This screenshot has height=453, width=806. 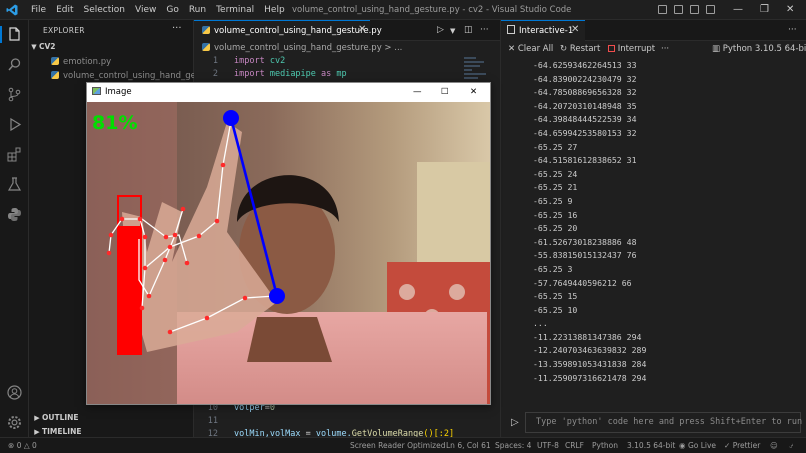 I want to click on clear-all-button: ✕ Clear All, so click(x=530, y=49).